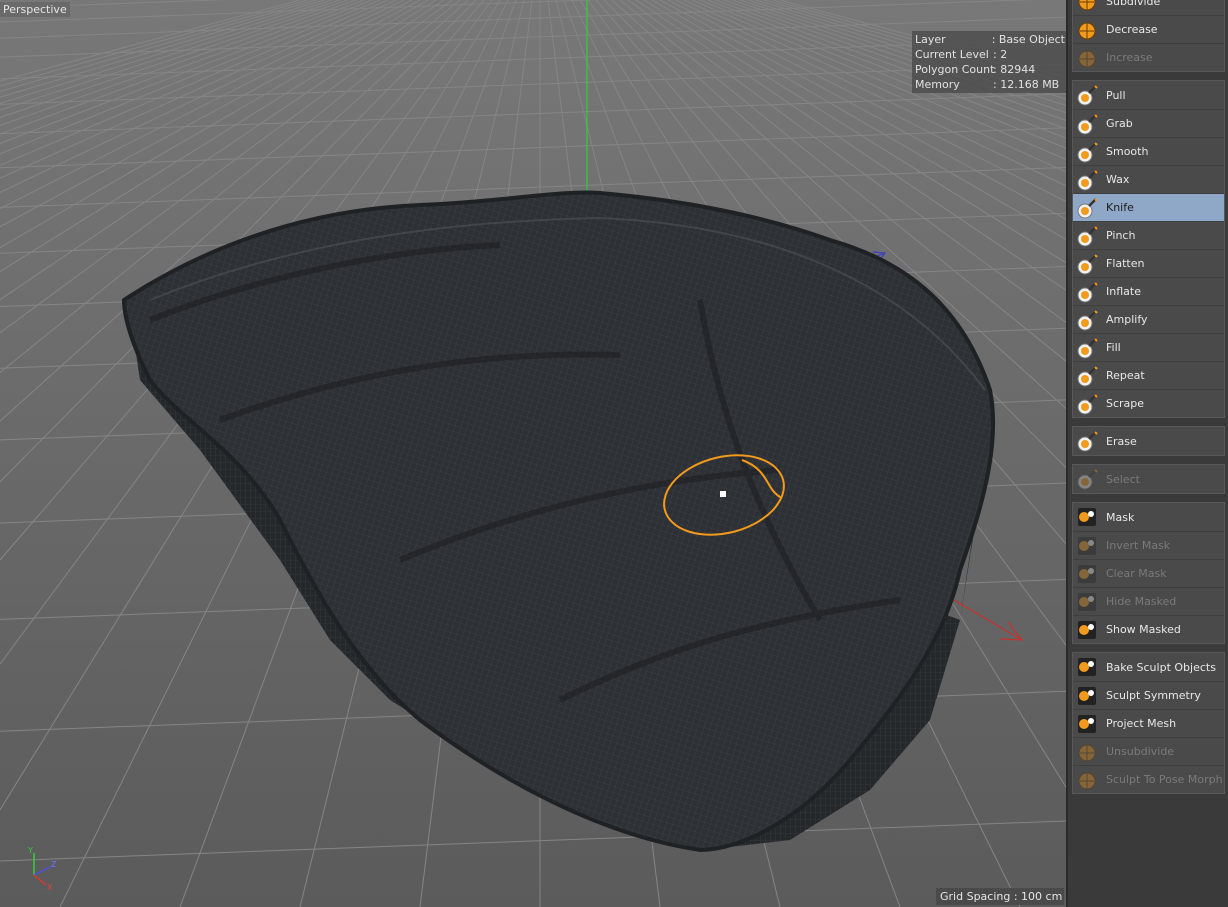 Image resolution: width=1228 pixels, height=907 pixels. I want to click on smooth-brush-icon, so click(1087, 151).